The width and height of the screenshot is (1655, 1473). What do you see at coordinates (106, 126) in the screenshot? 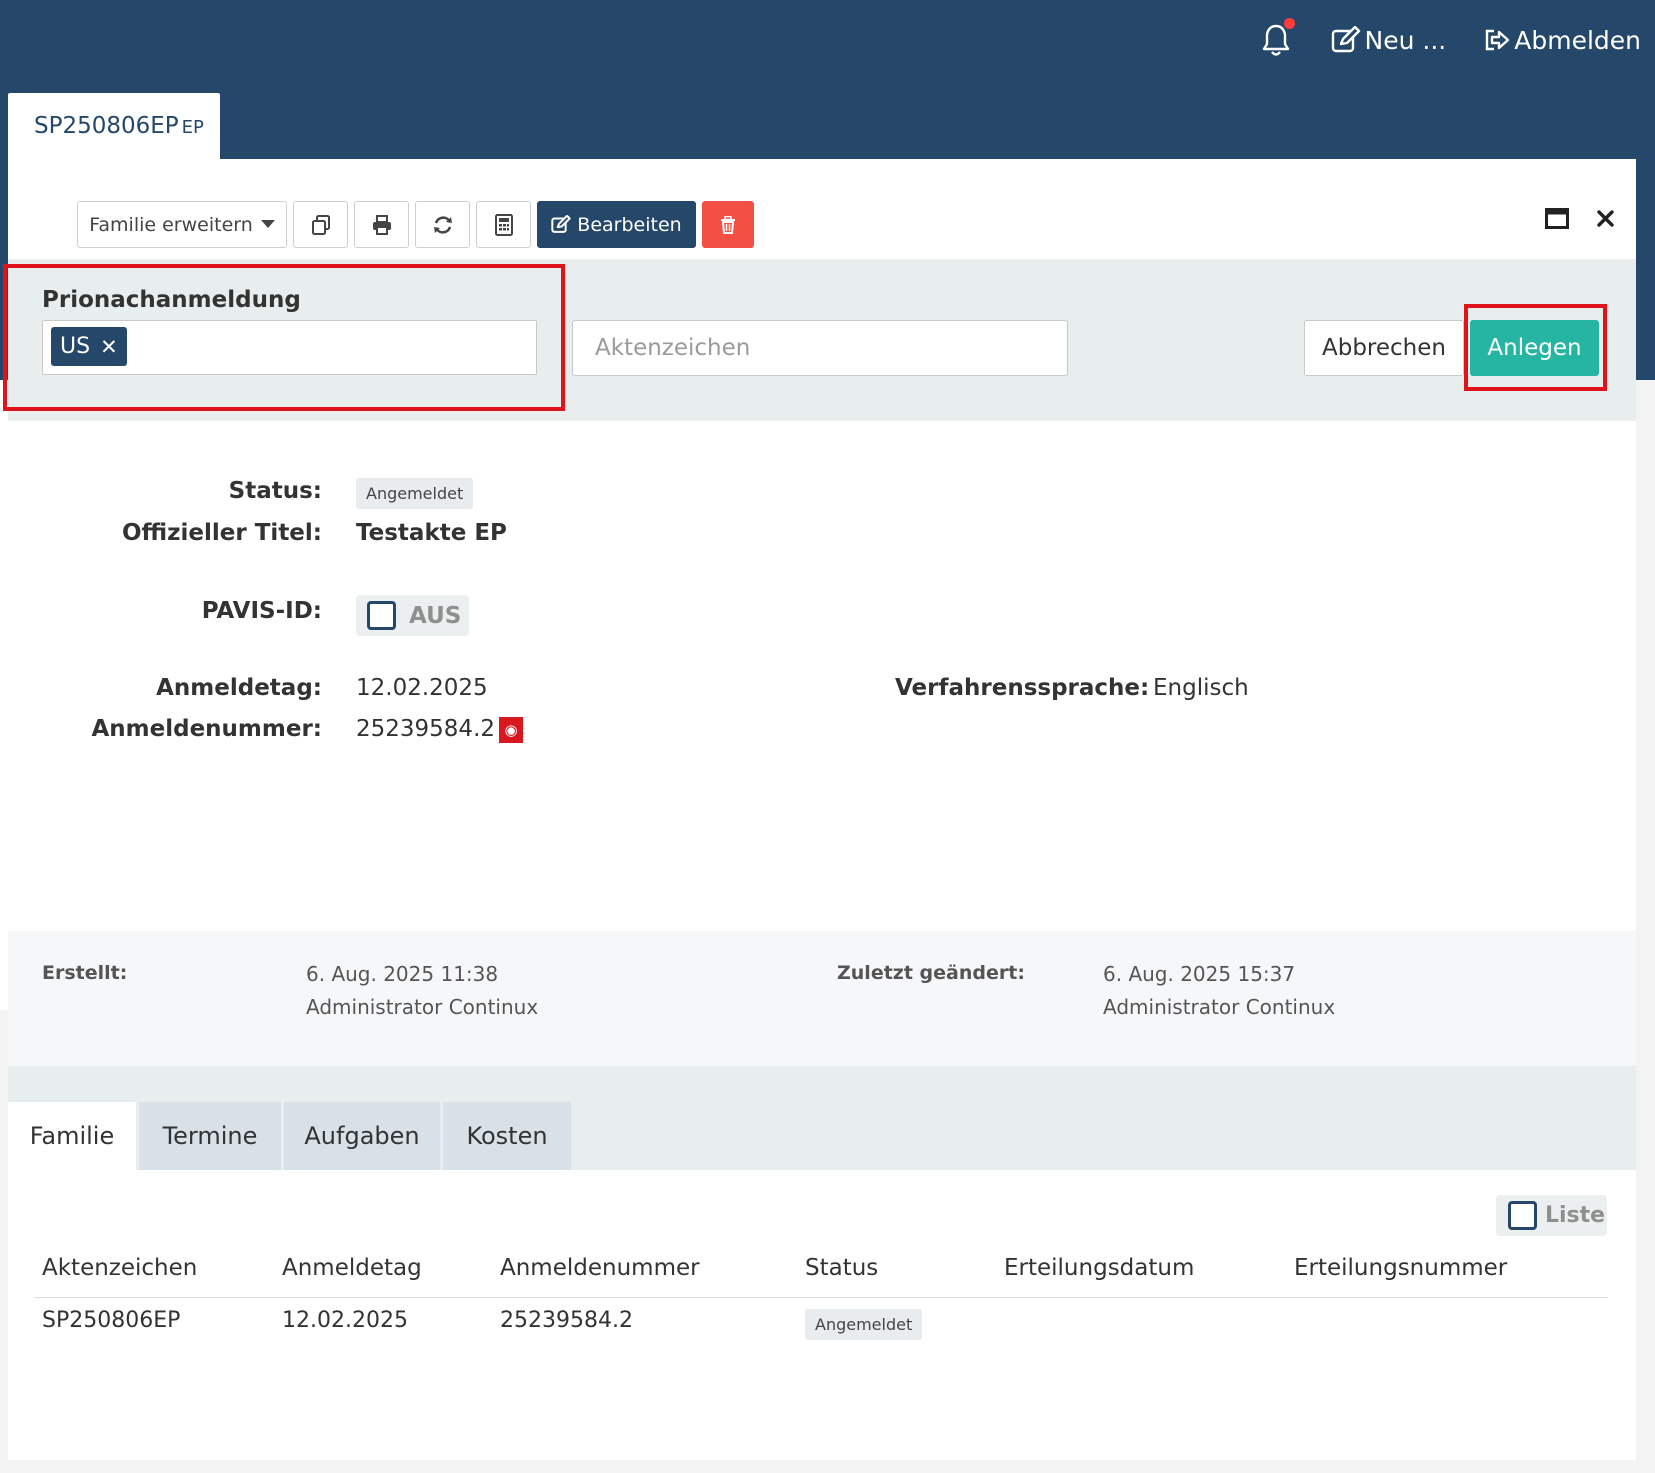
I see `document-tab-title: SP250806EP` at bounding box center [106, 126].